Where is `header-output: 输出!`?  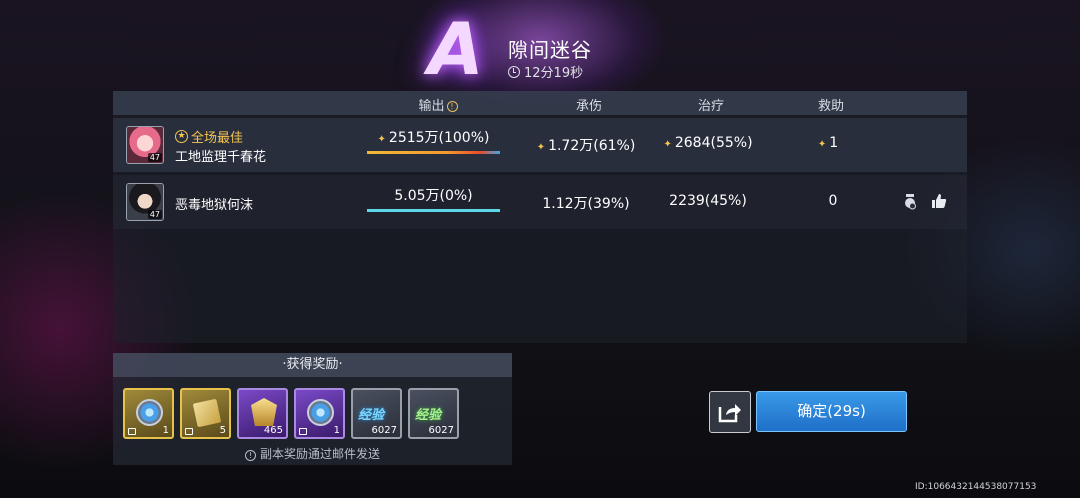
header-output: 输出! is located at coordinates (438, 104).